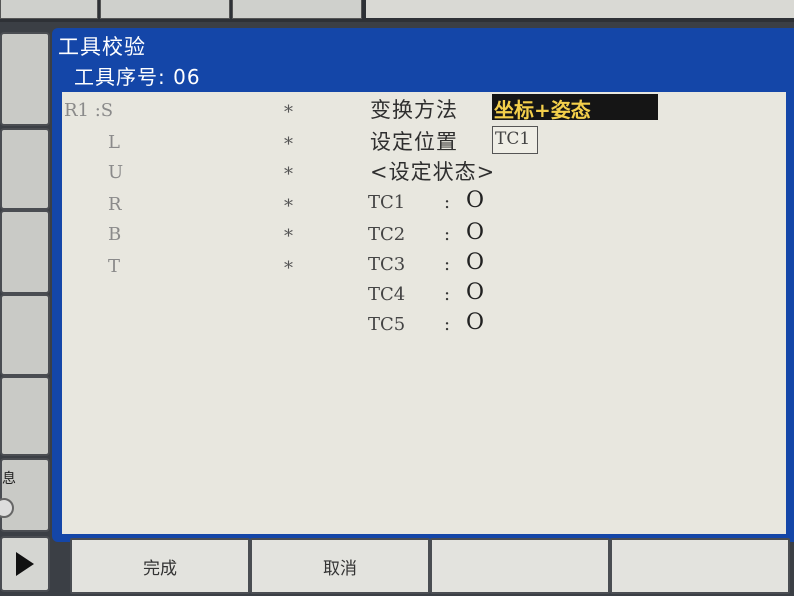 The image size is (794, 596). What do you see at coordinates (414, 142) in the screenshot?
I see `set-position-label: 设定位置` at bounding box center [414, 142].